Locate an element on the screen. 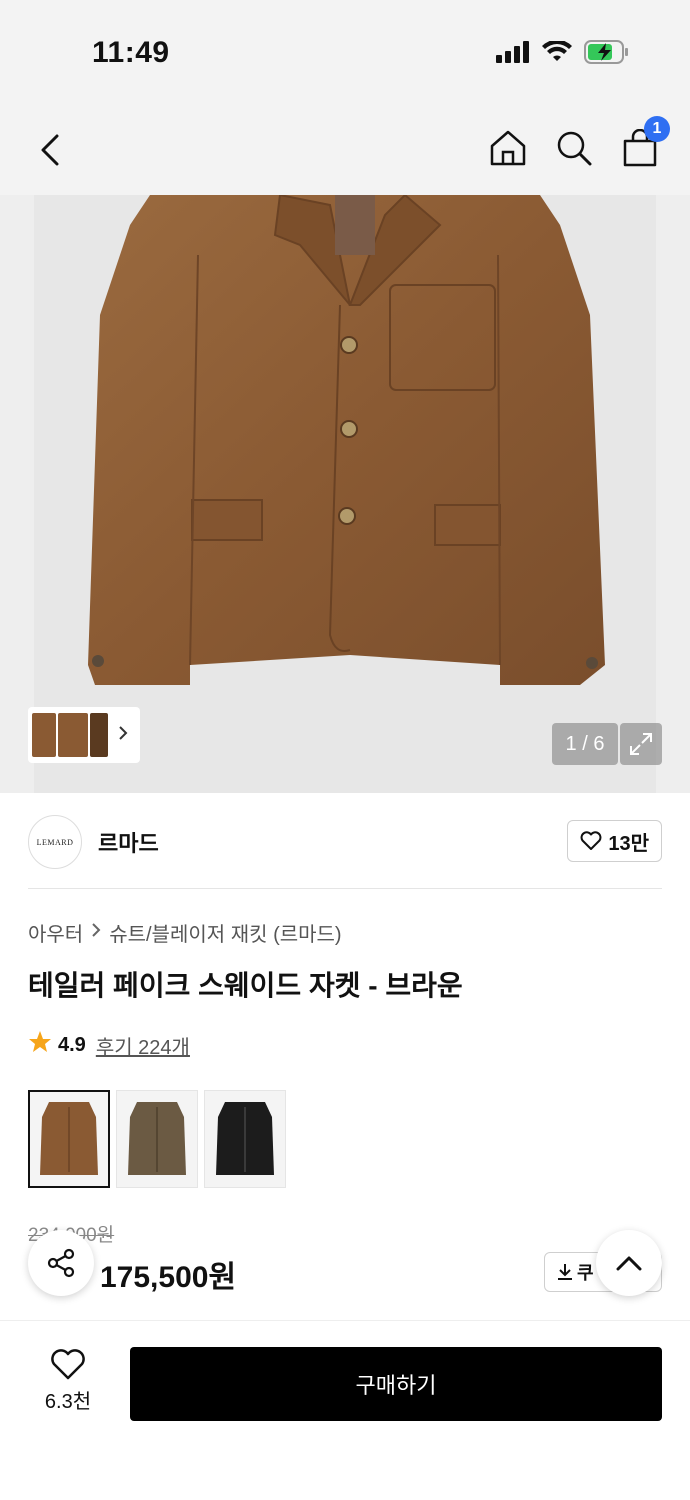  search-button is located at coordinates (574, 148).